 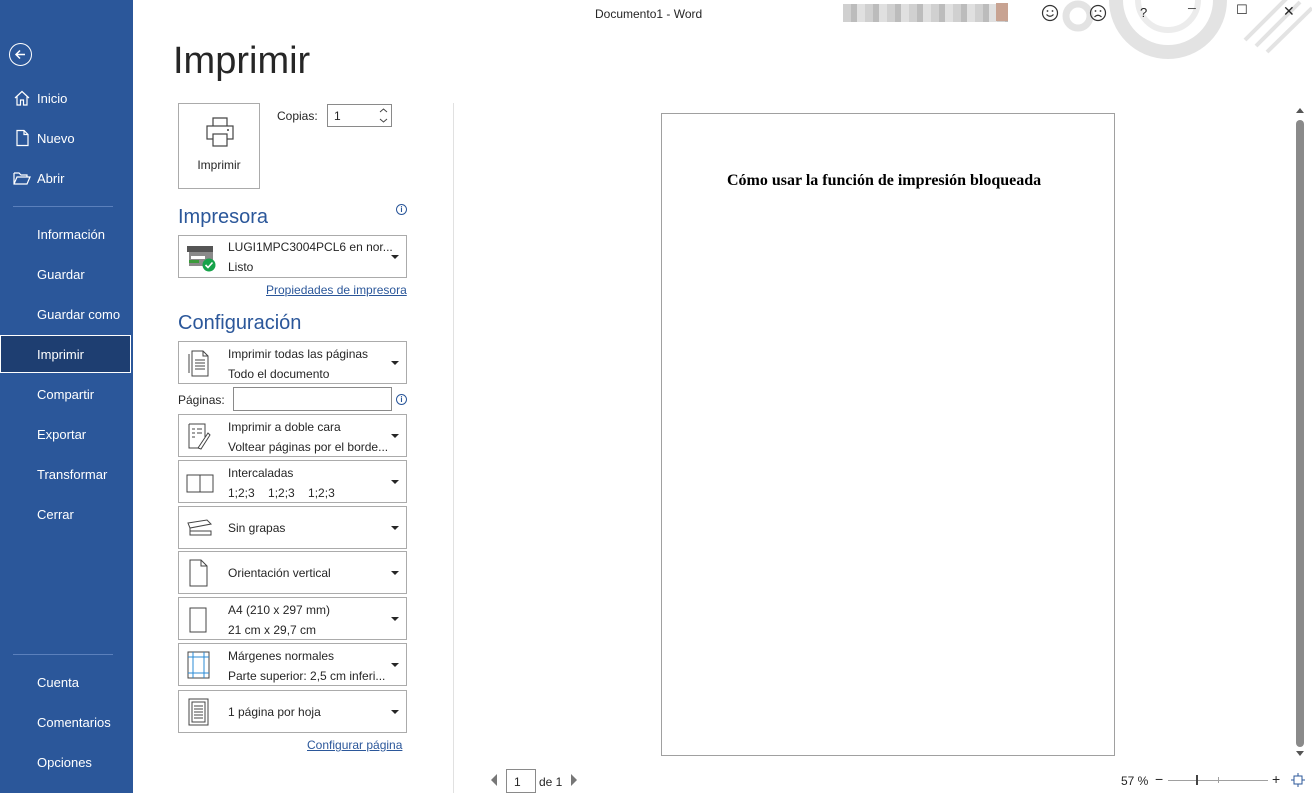 What do you see at coordinates (55, 514) in the screenshot?
I see `sidebar-item-label: Cerrar` at bounding box center [55, 514].